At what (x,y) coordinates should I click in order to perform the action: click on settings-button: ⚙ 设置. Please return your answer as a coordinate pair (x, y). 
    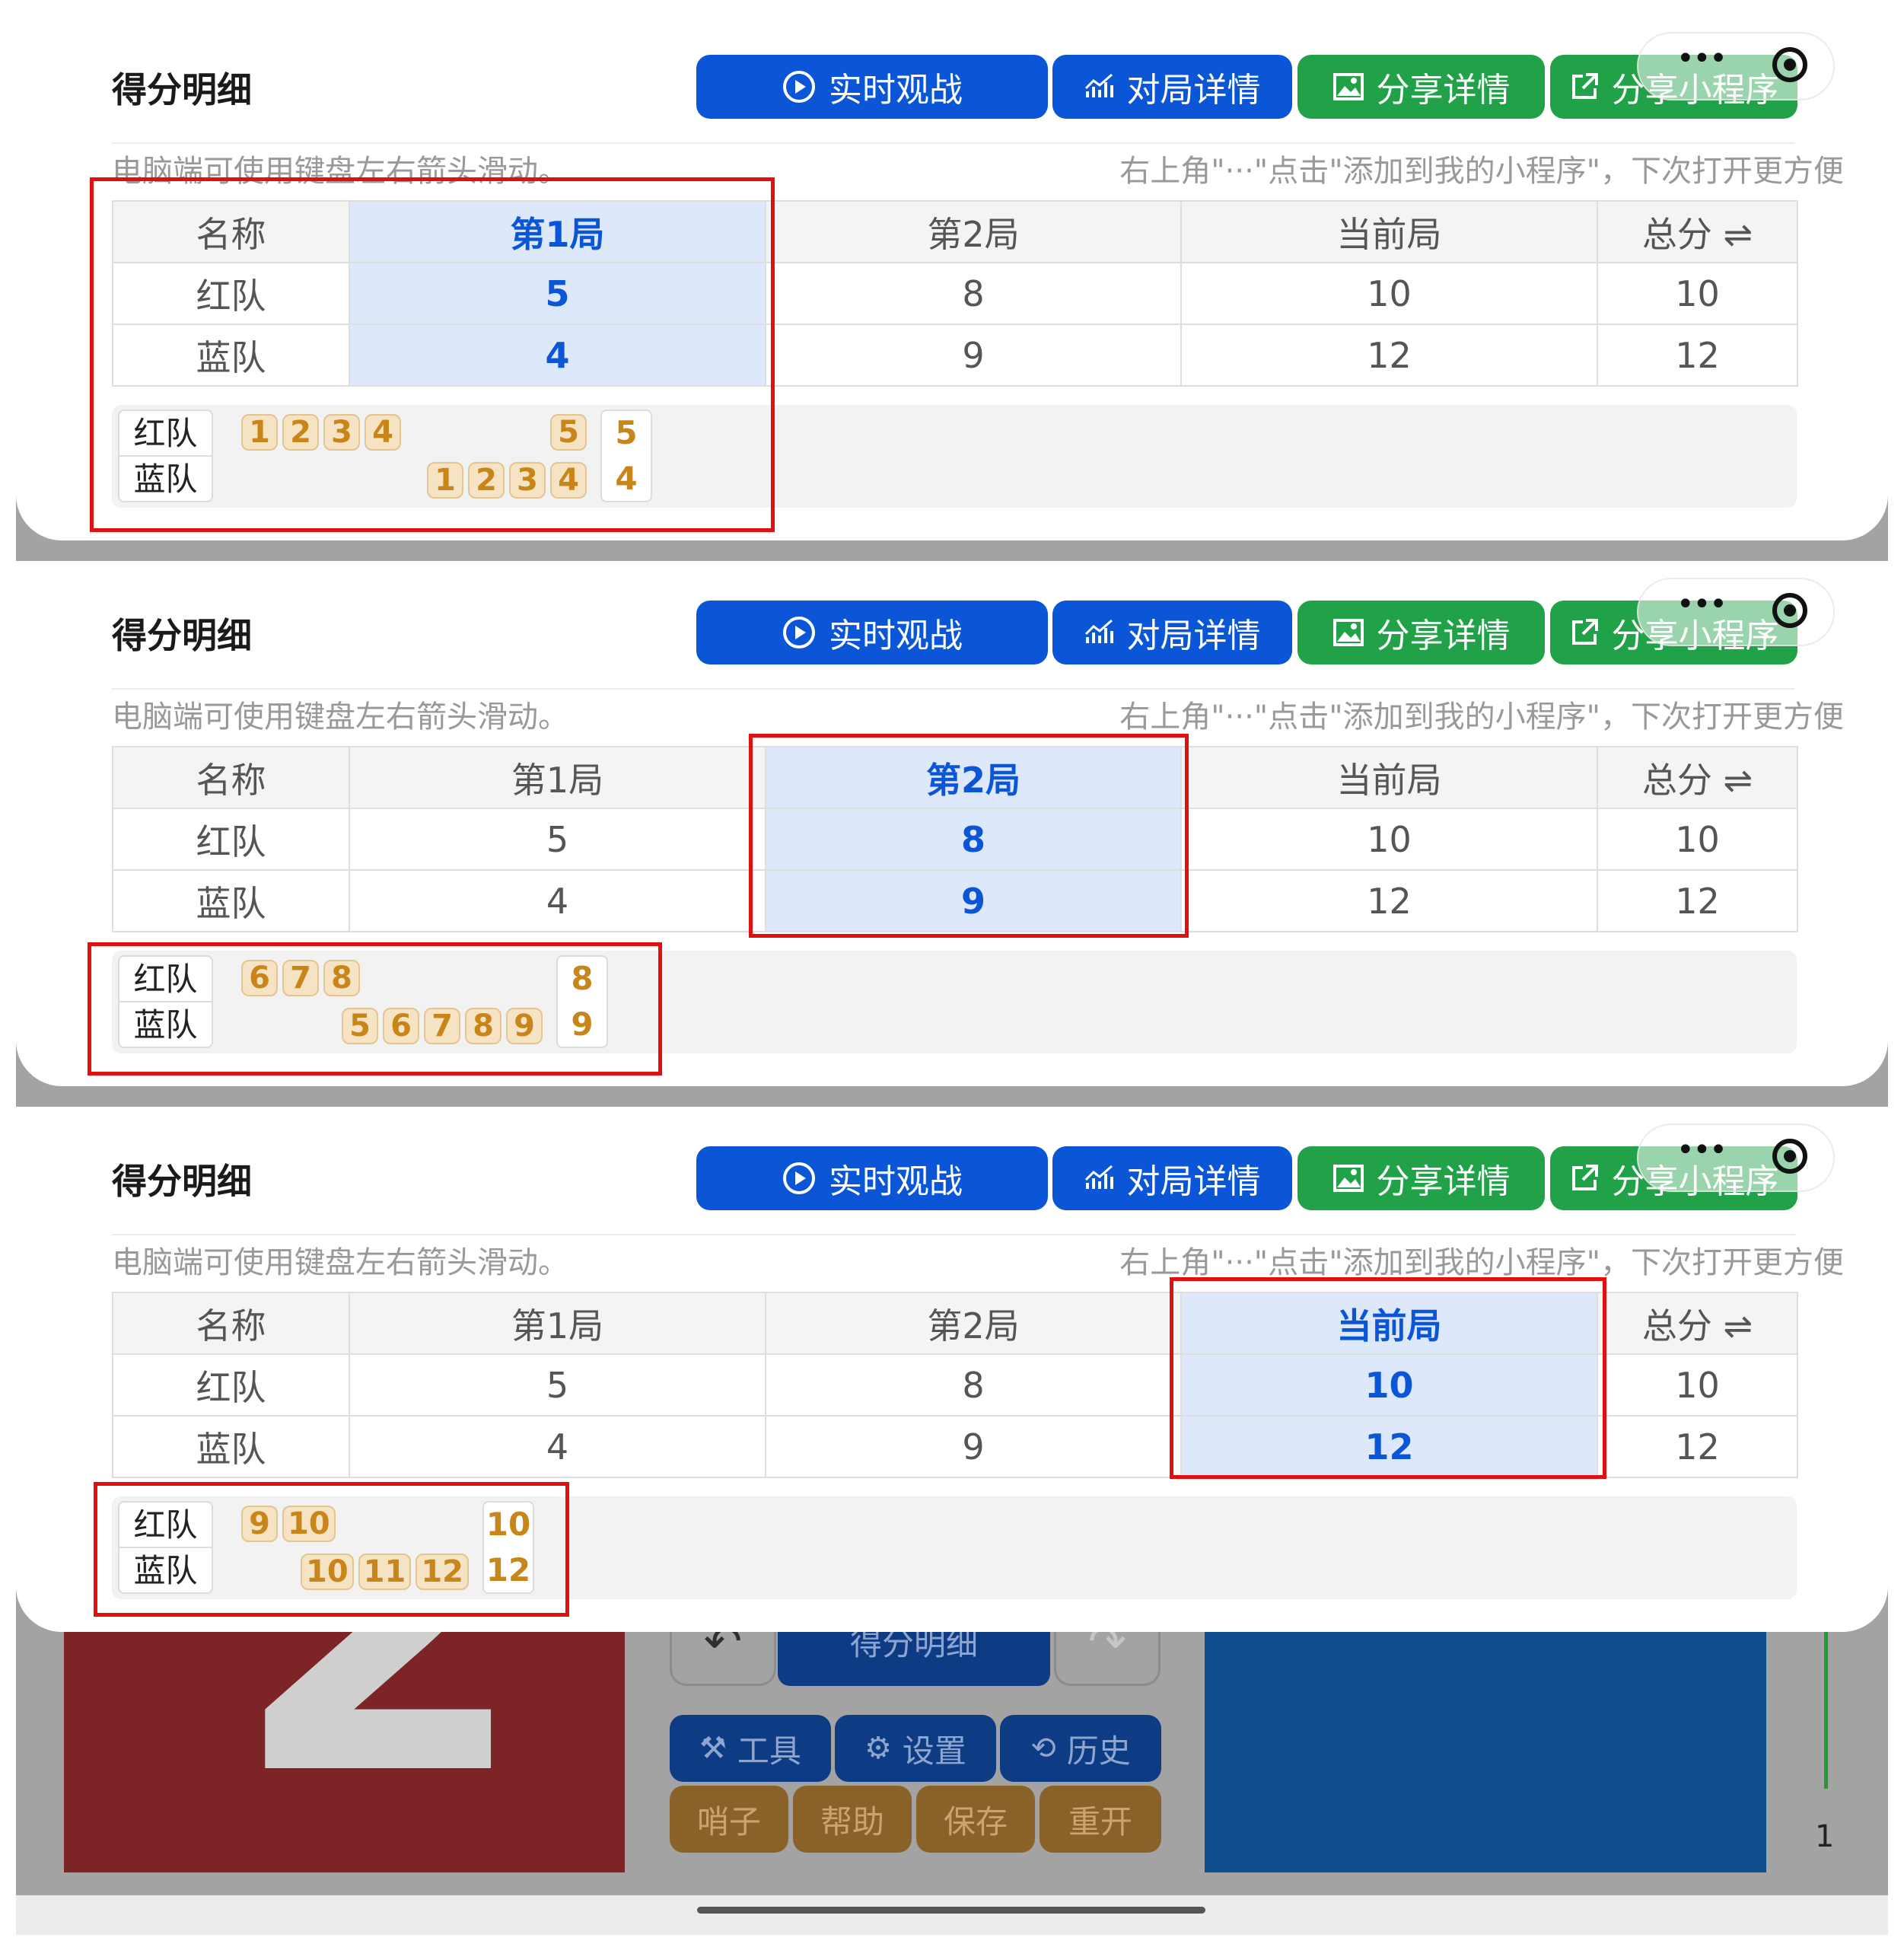
    Looking at the image, I should click on (915, 1749).